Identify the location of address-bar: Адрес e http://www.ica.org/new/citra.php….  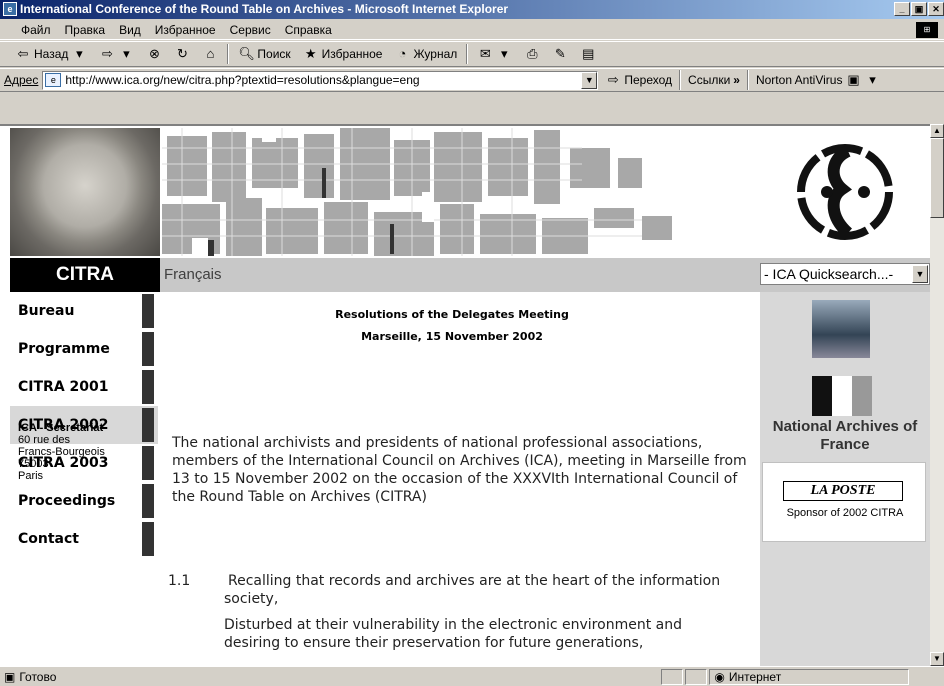
(472, 80).